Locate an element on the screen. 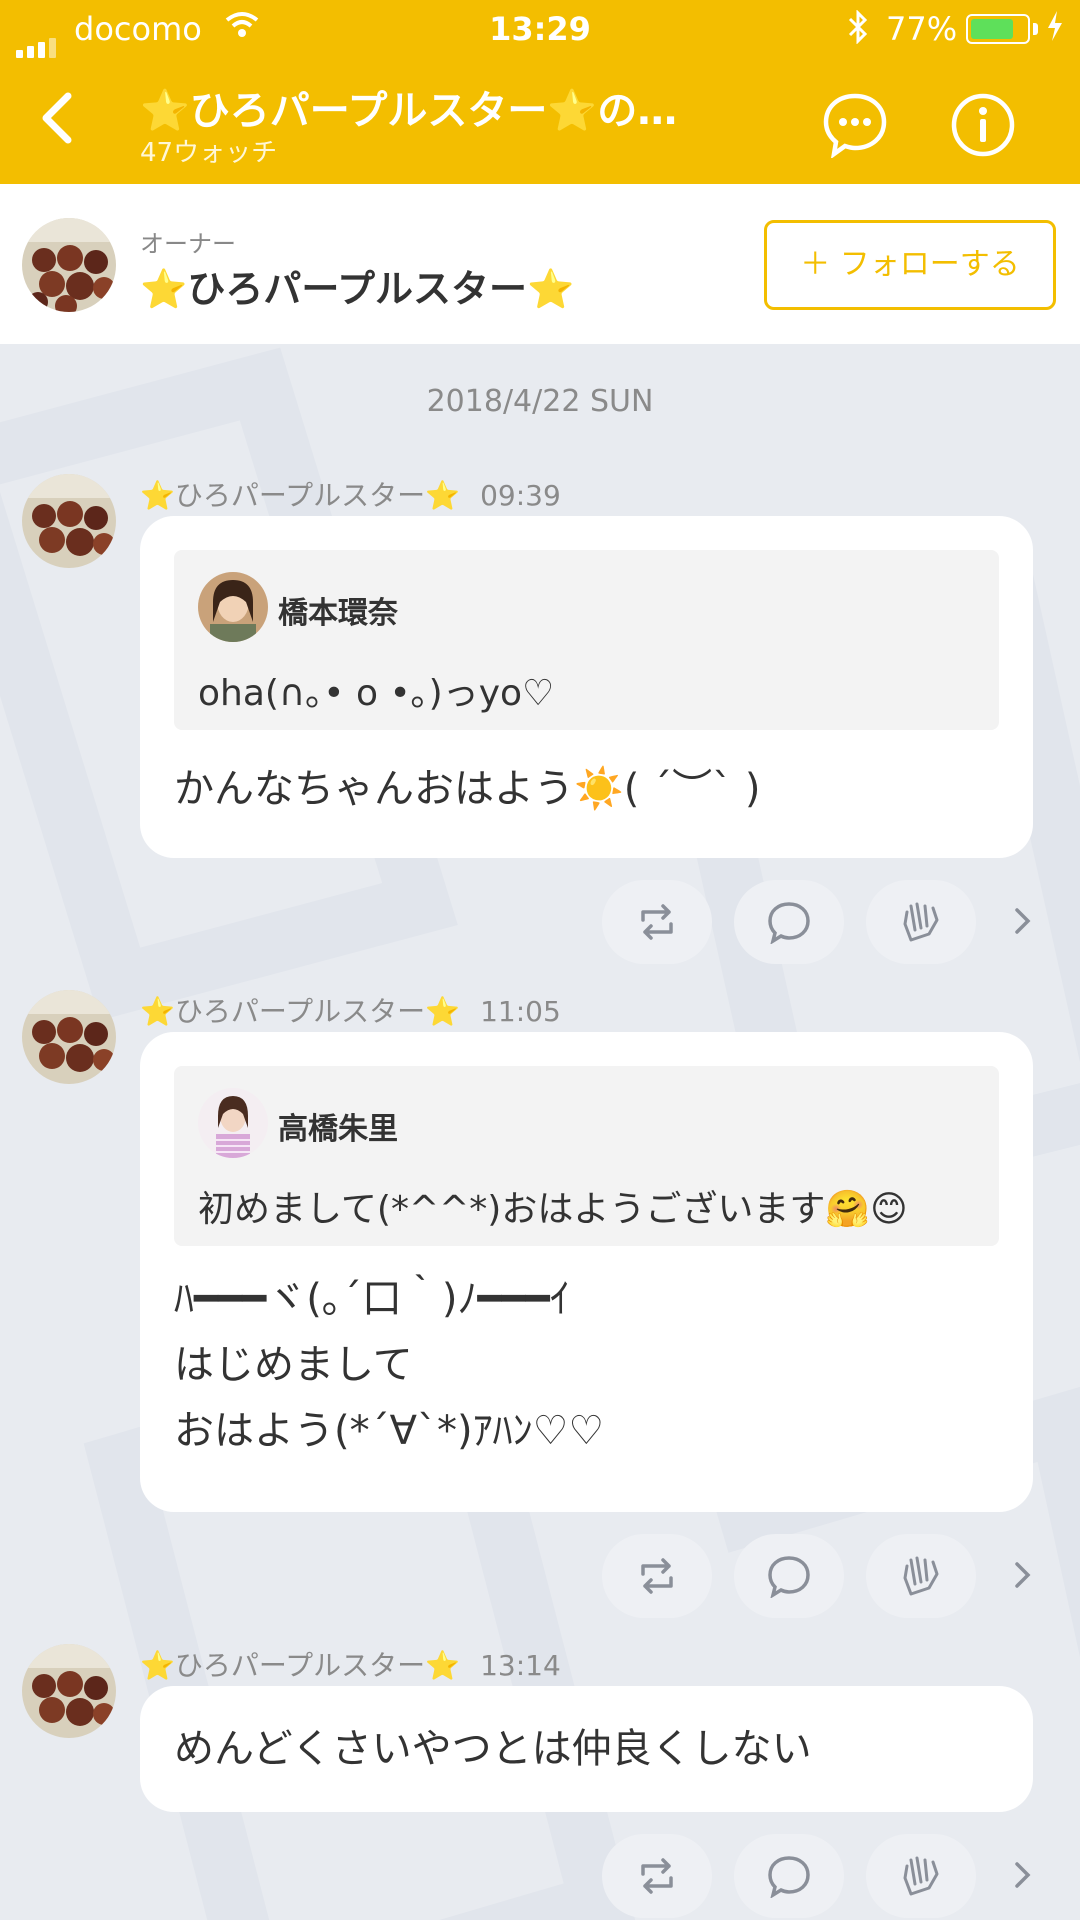 The image size is (1080, 1920). message-text: ﾊ━━━ヾ(｡´口｀)ﾉ━━━ｲ はじめまして おはよう(*´∀`*)ｱﾊﾝ♡♡ is located at coordinates (389, 1365).